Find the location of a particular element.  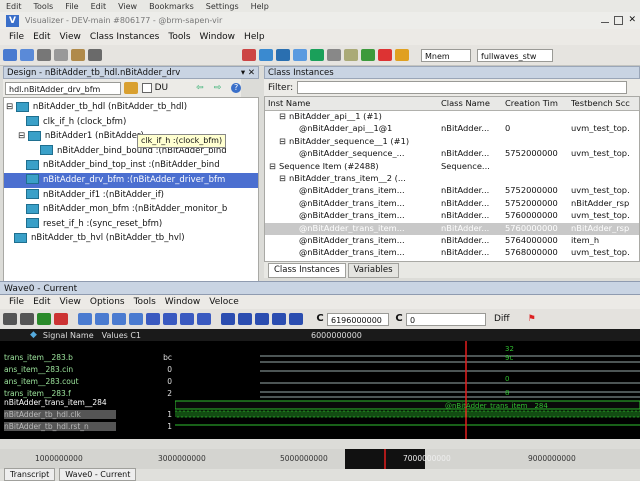

logo-v-icon is located at coordinates (385, 55).